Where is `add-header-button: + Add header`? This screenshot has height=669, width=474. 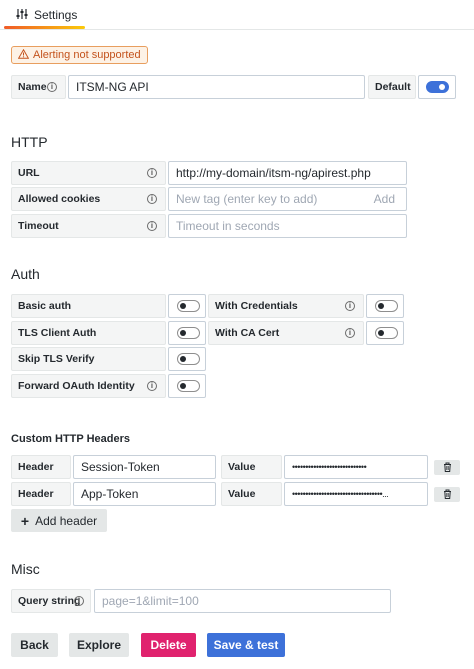
add-header-button: + Add header is located at coordinates (59, 520).